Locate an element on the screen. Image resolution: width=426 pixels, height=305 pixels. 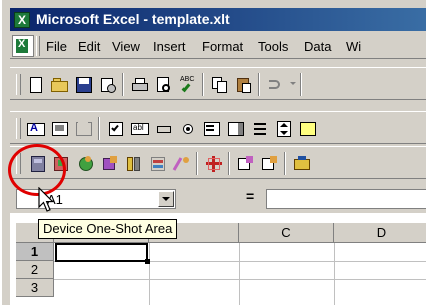
scroll-bar-icon is located at coordinates (260, 129).